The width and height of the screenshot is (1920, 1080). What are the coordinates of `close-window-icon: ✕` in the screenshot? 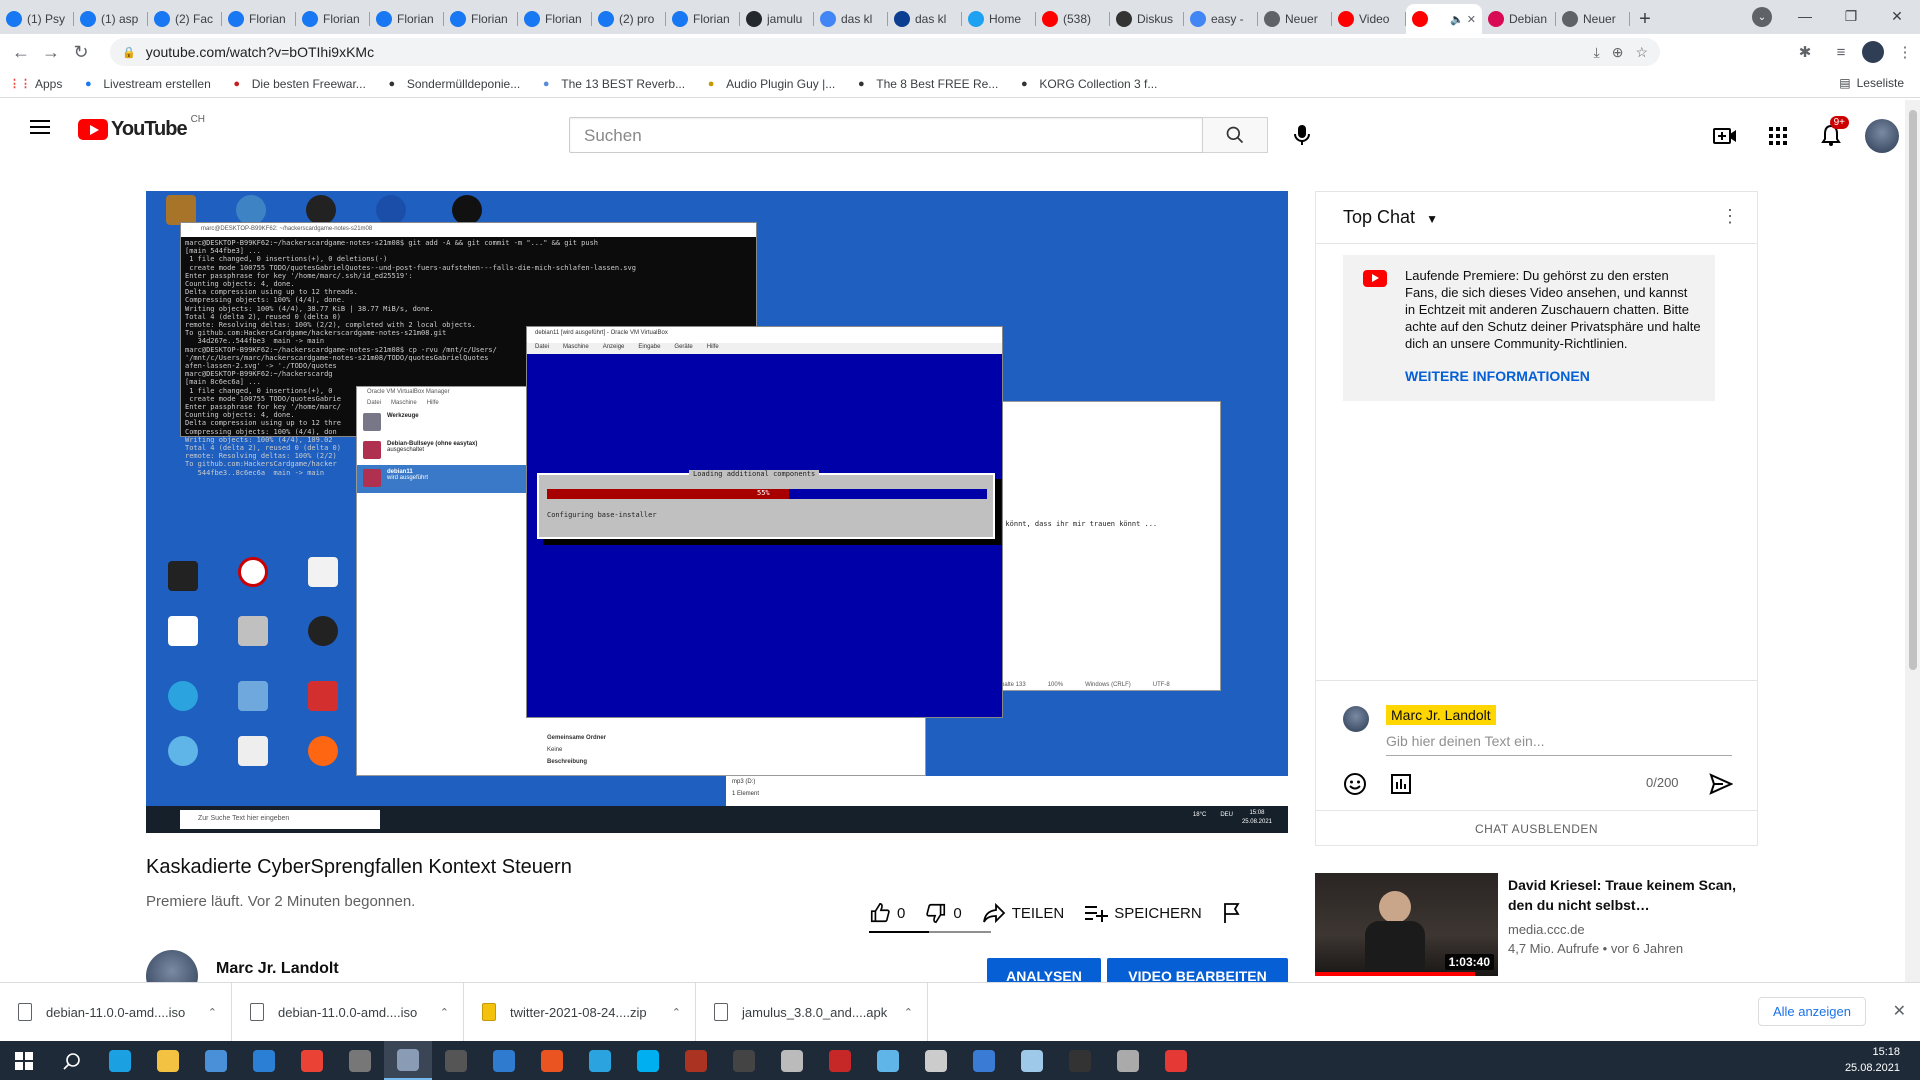 It's located at (1897, 16).